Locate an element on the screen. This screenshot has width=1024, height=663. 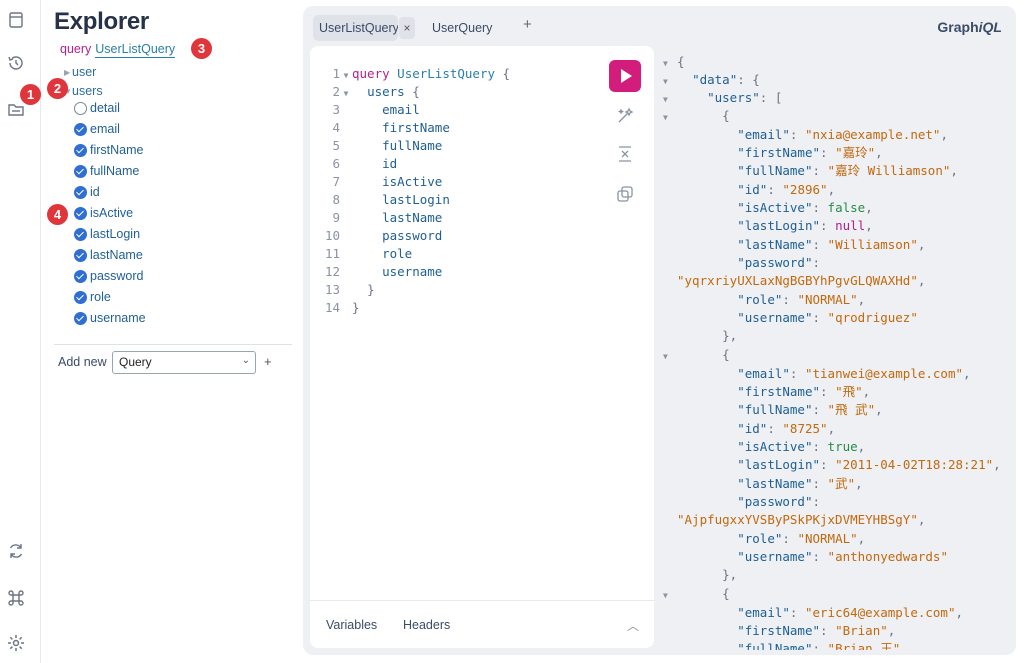
field-checkbox-email is located at coordinates (80, 129).